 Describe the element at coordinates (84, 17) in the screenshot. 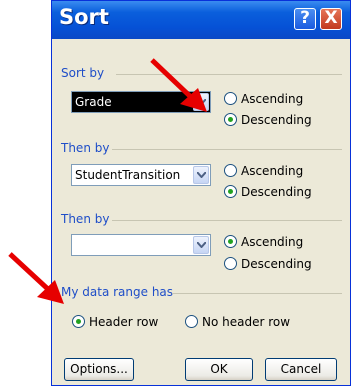

I see `window-title: Sort` at that location.